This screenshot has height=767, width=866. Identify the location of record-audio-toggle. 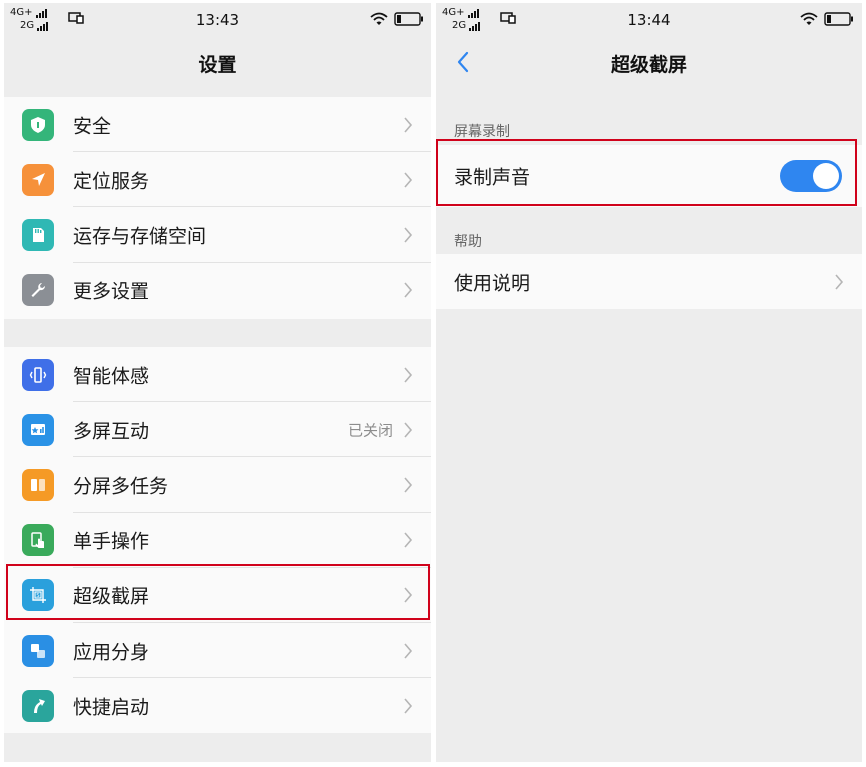
(811, 176).